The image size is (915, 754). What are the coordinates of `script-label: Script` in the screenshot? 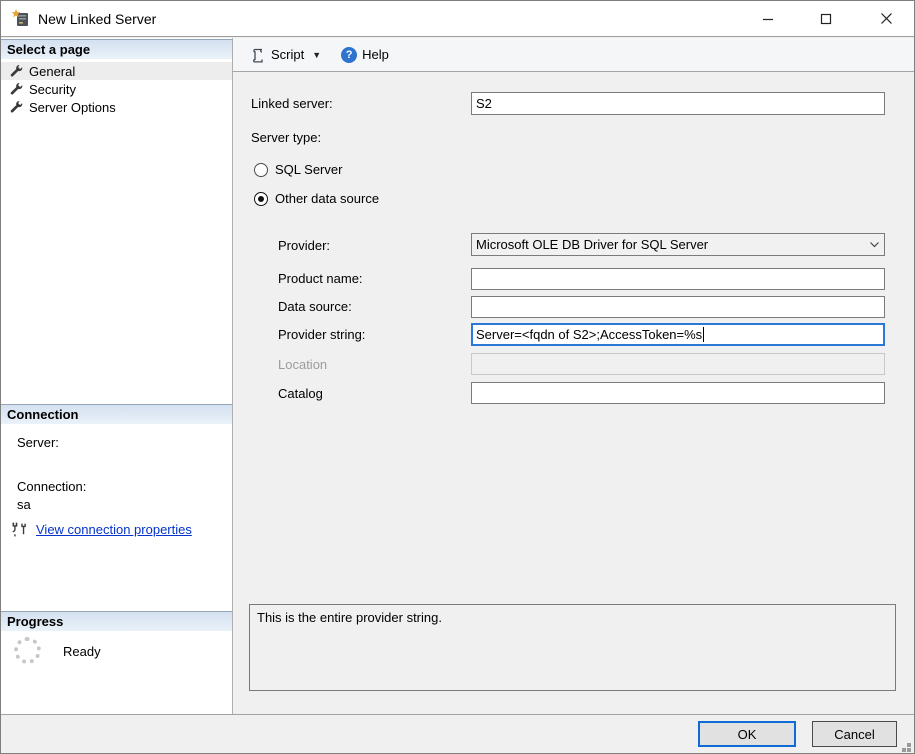 It's located at (288, 54).